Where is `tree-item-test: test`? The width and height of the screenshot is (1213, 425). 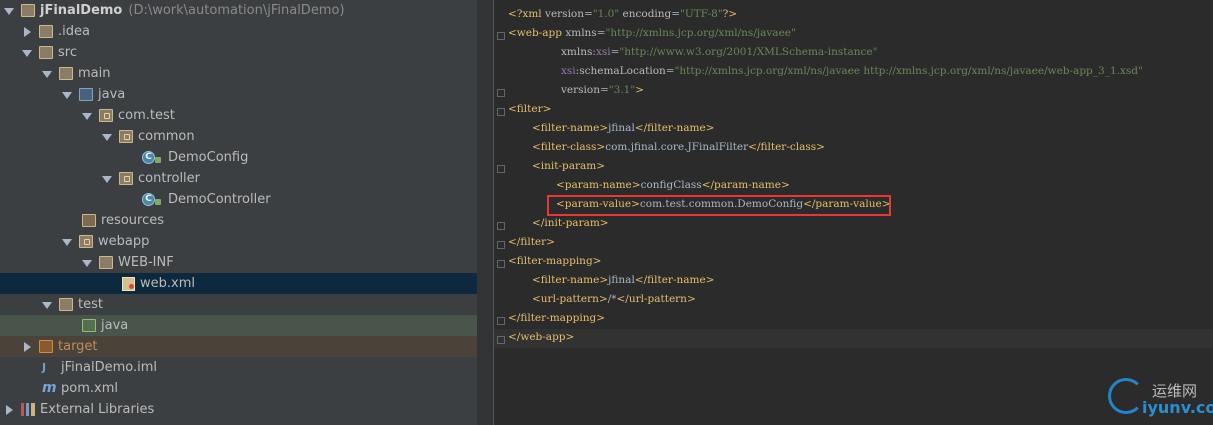 tree-item-test: test is located at coordinates (238, 304).